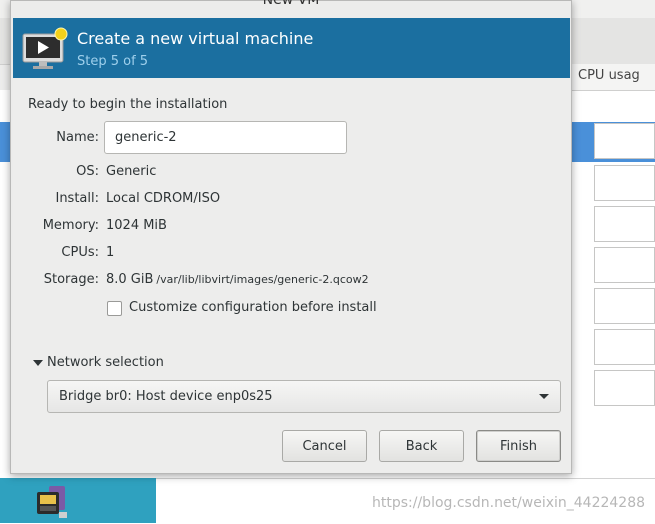  I want to click on column-header-cpu-usage: CPU usag, so click(609, 75).